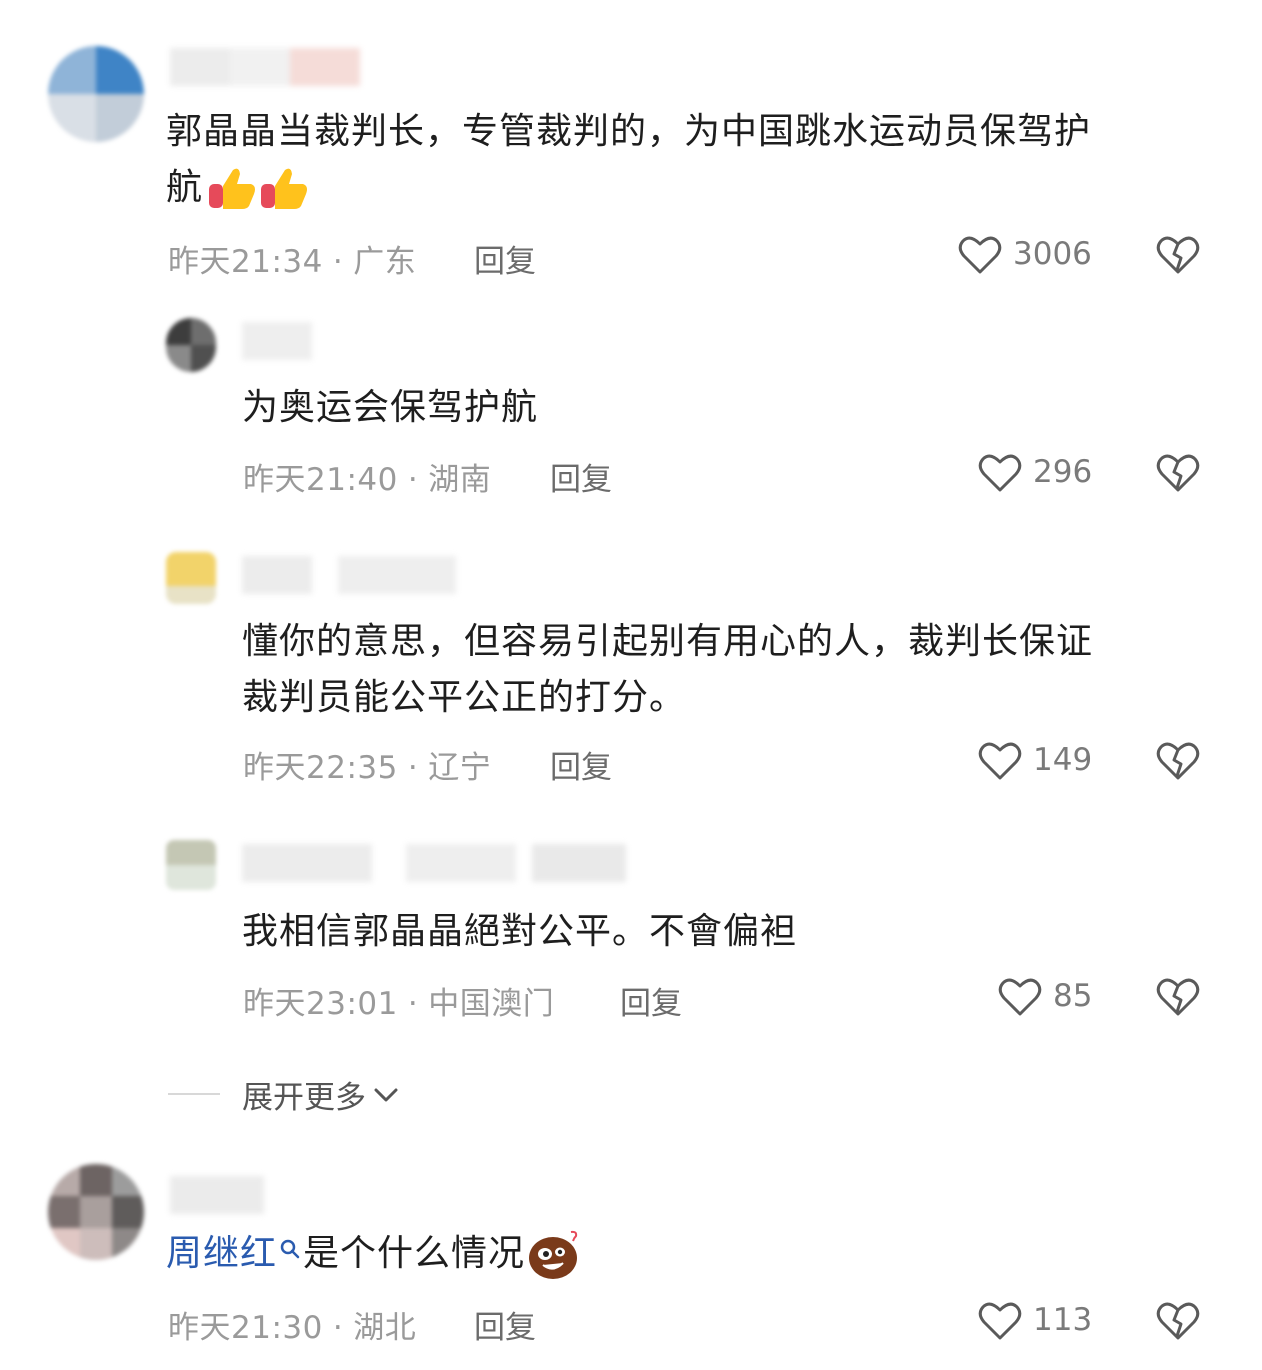  What do you see at coordinates (245, 262) in the screenshot?
I see `timestamp: 昨天21:34` at bounding box center [245, 262].